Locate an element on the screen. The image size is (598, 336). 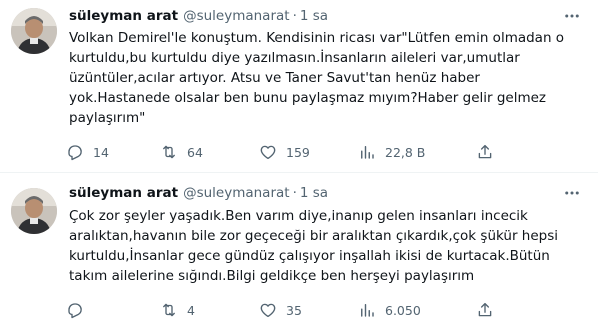
retweet-button: 4 is located at coordinates (177, 310).